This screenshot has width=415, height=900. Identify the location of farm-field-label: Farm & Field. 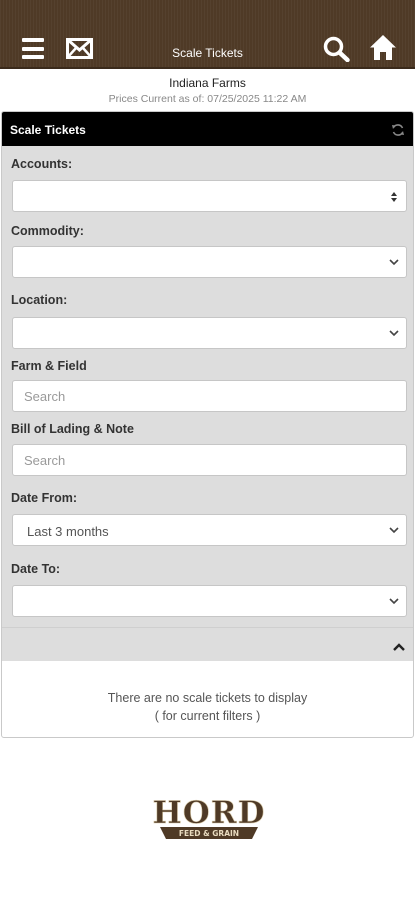
(49, 366).